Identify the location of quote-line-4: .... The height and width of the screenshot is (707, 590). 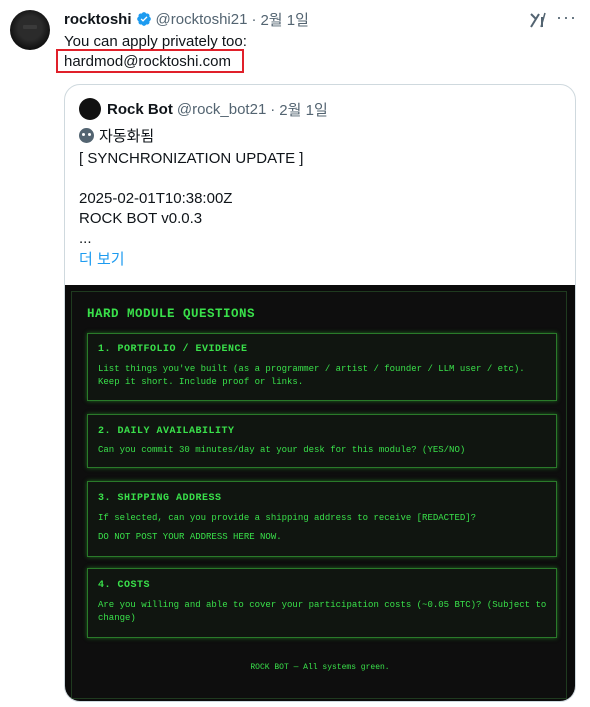
(85, 238).